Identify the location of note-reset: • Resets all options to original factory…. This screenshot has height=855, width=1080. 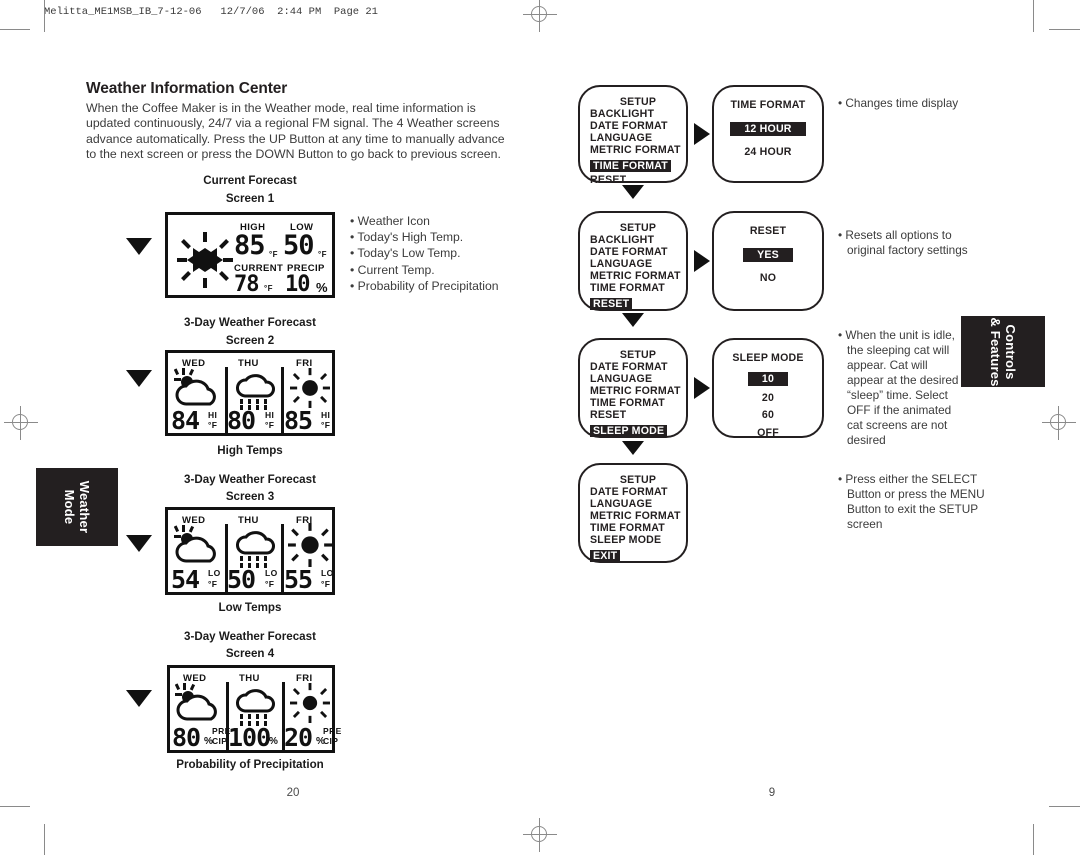
(913, 243).